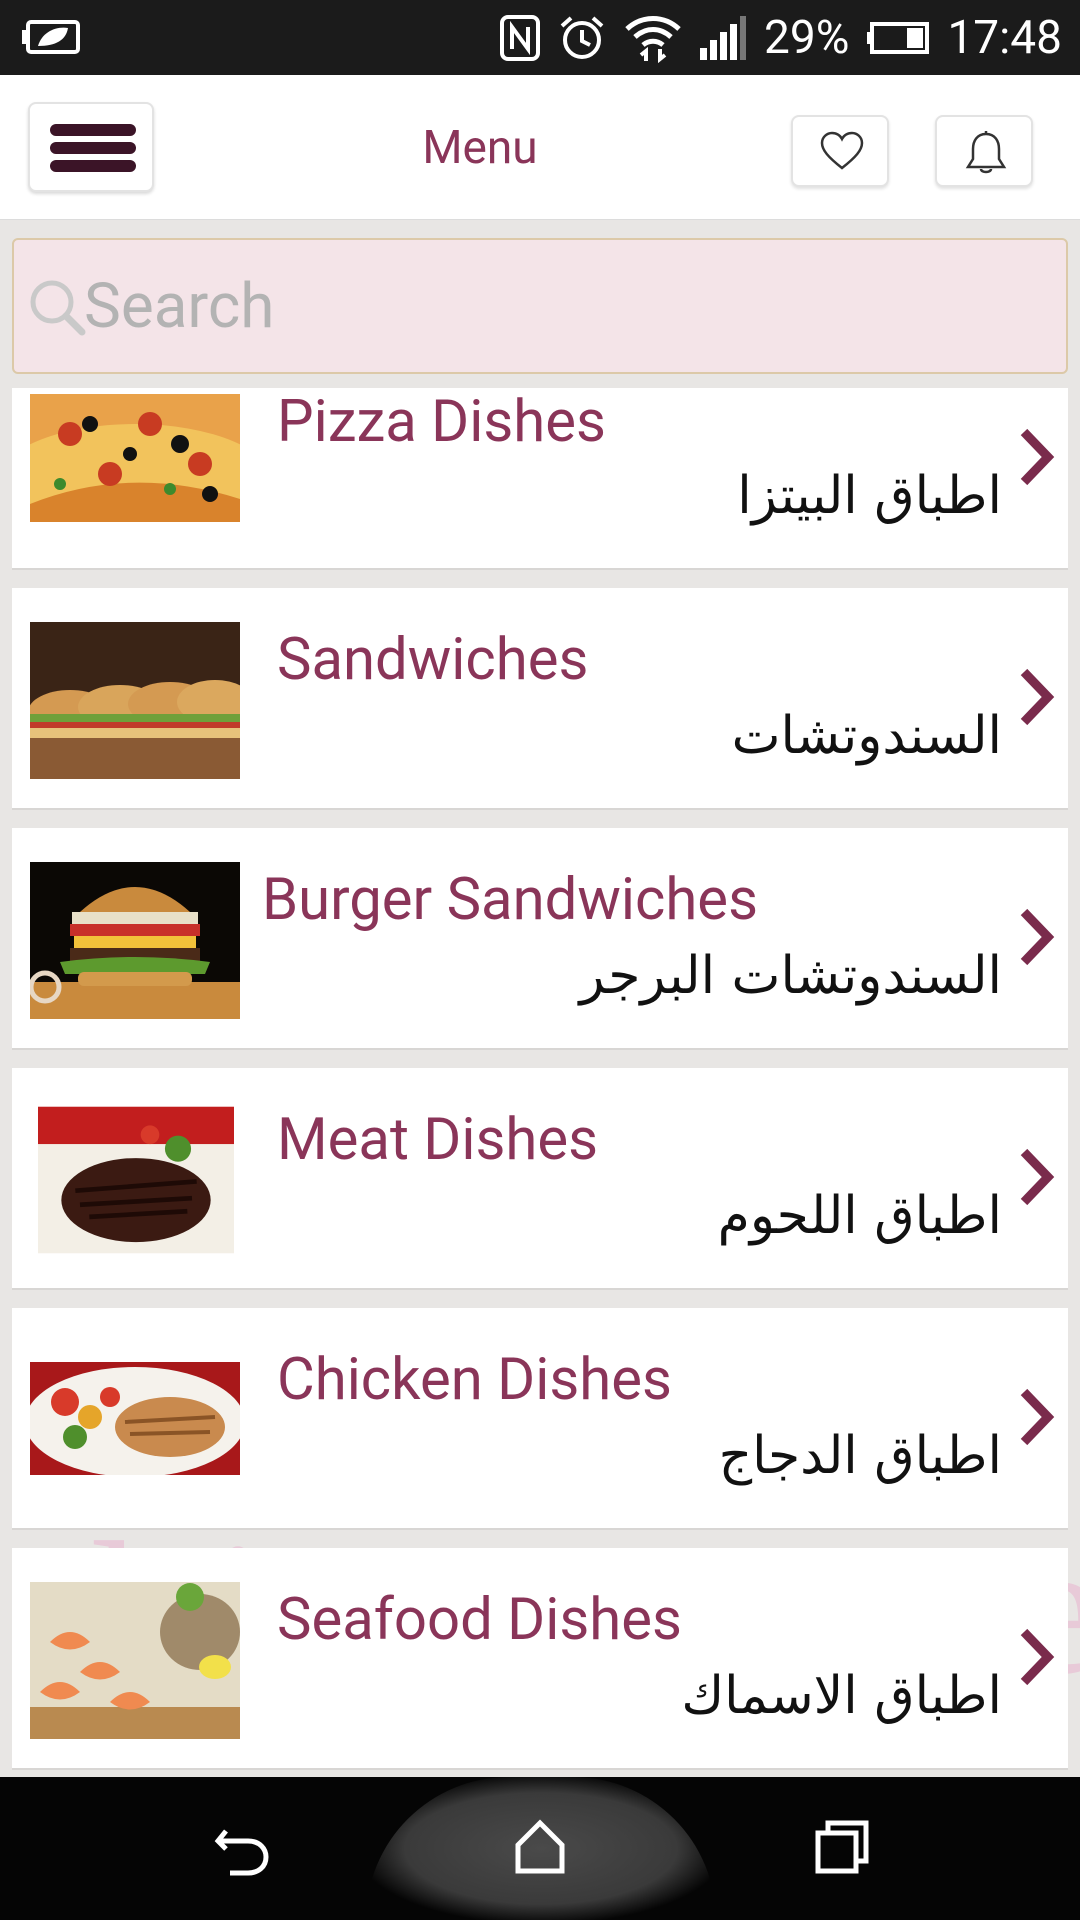 This screenshot has width=1080, height=1920. I want to click on favorites-button, so click(840, 151).